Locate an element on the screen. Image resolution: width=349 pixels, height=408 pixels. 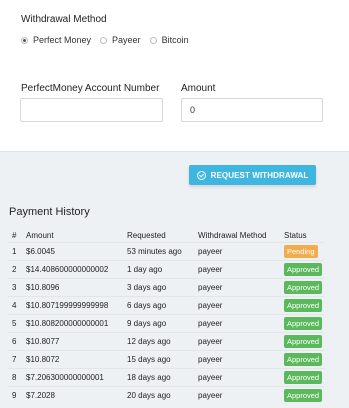
requested-cell: 12 days ago is located at coordinates (158, 341).